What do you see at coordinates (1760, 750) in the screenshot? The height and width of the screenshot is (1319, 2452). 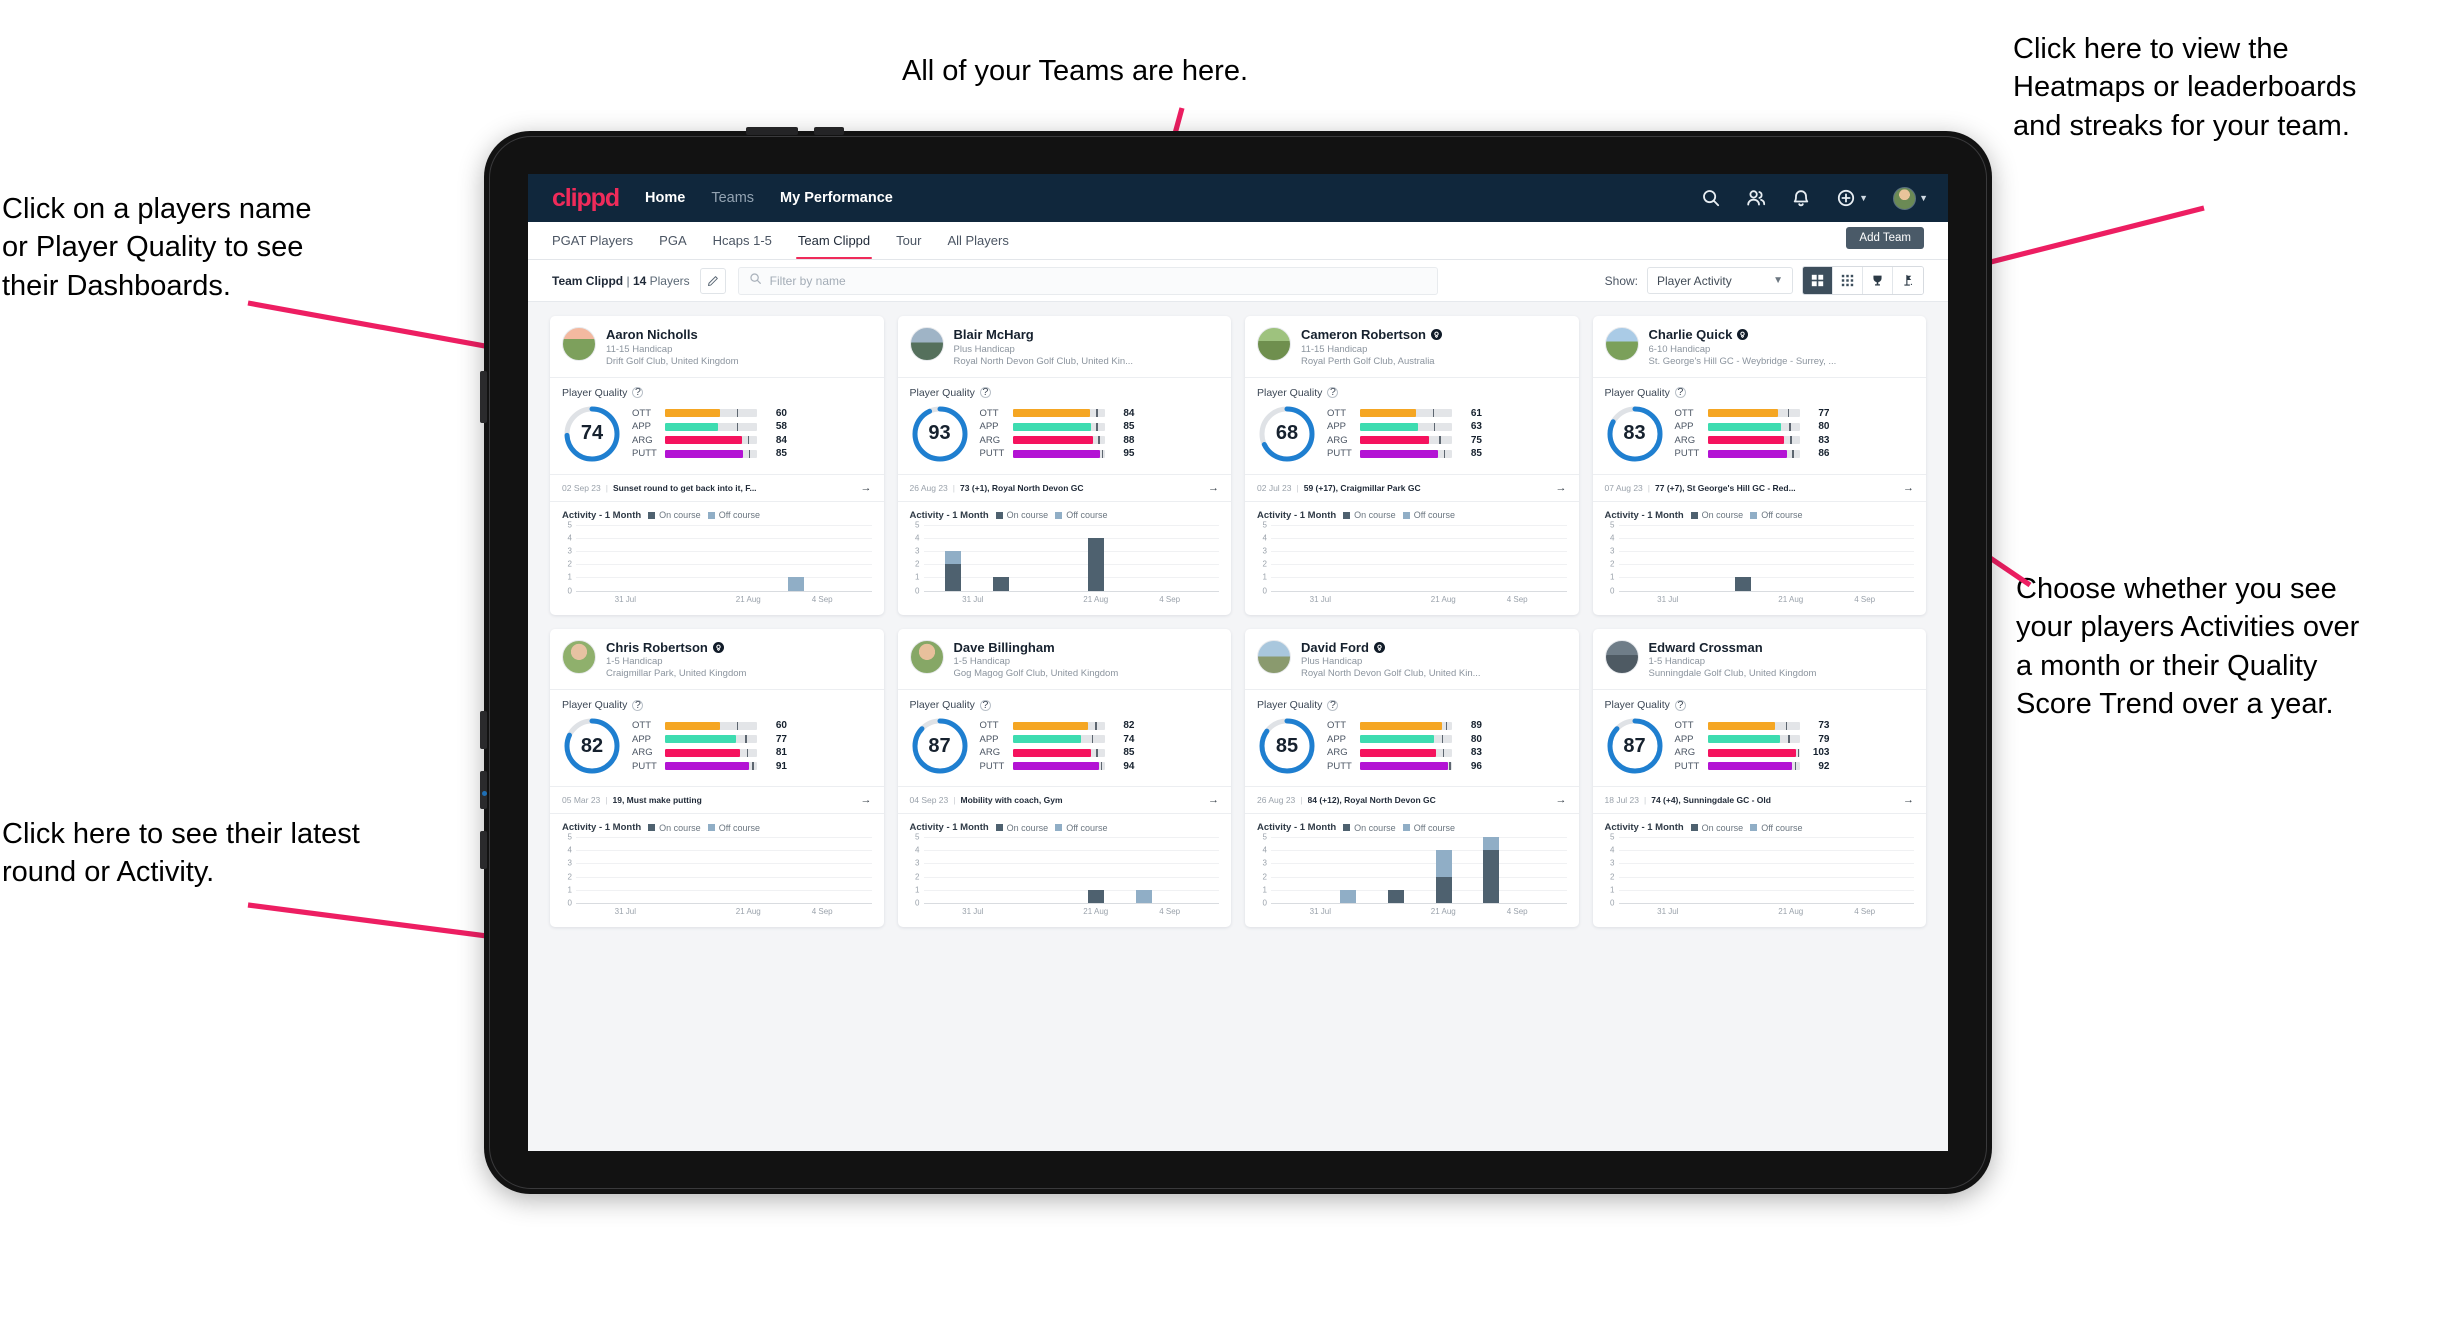 I see `player-quality-body: 87 OTT 73 APP 79 ARG 103 PUTT 92` at bounding box center [1760, 750].